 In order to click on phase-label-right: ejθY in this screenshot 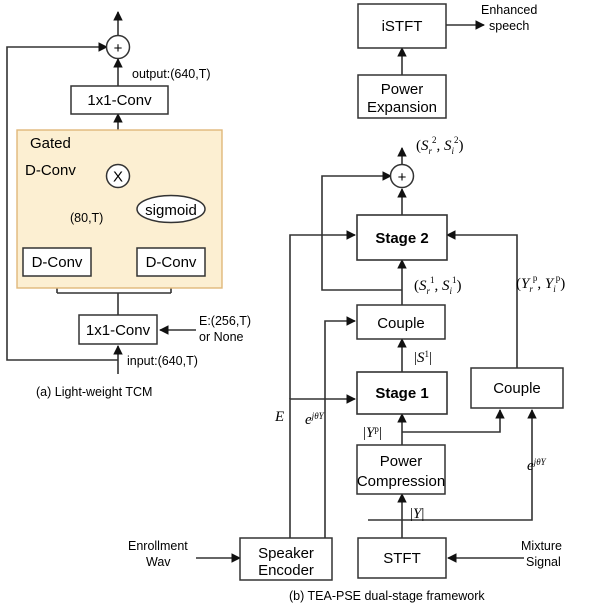, I will do `click(537, 465)`.